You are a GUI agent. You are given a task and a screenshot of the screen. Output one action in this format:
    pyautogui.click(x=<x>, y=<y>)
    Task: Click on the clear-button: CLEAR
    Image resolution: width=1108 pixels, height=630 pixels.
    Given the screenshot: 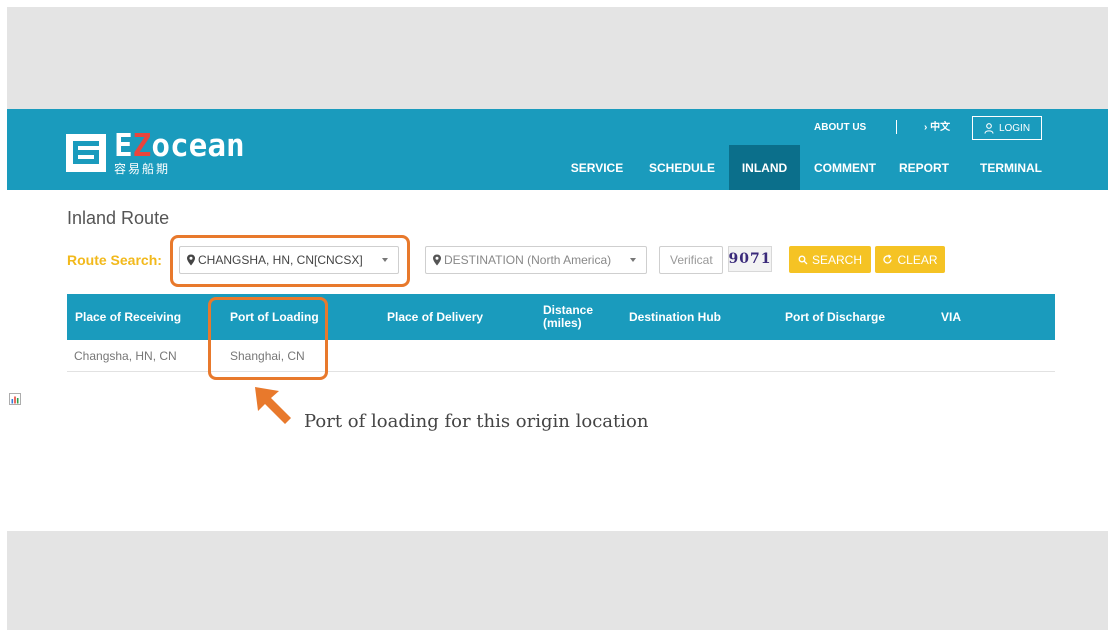 What is the action you would take?
    pyautogui.click(x=910, y=259)
    